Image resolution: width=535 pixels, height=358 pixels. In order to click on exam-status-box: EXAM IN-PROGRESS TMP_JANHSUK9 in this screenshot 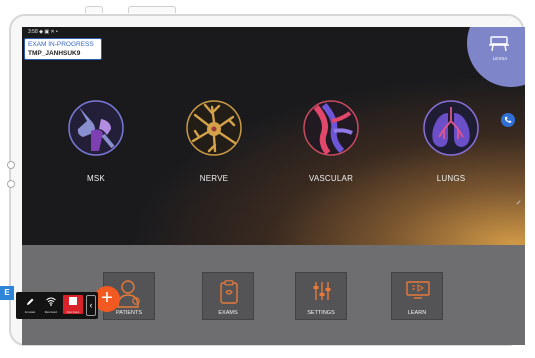, I will do `click(63, 49)`.